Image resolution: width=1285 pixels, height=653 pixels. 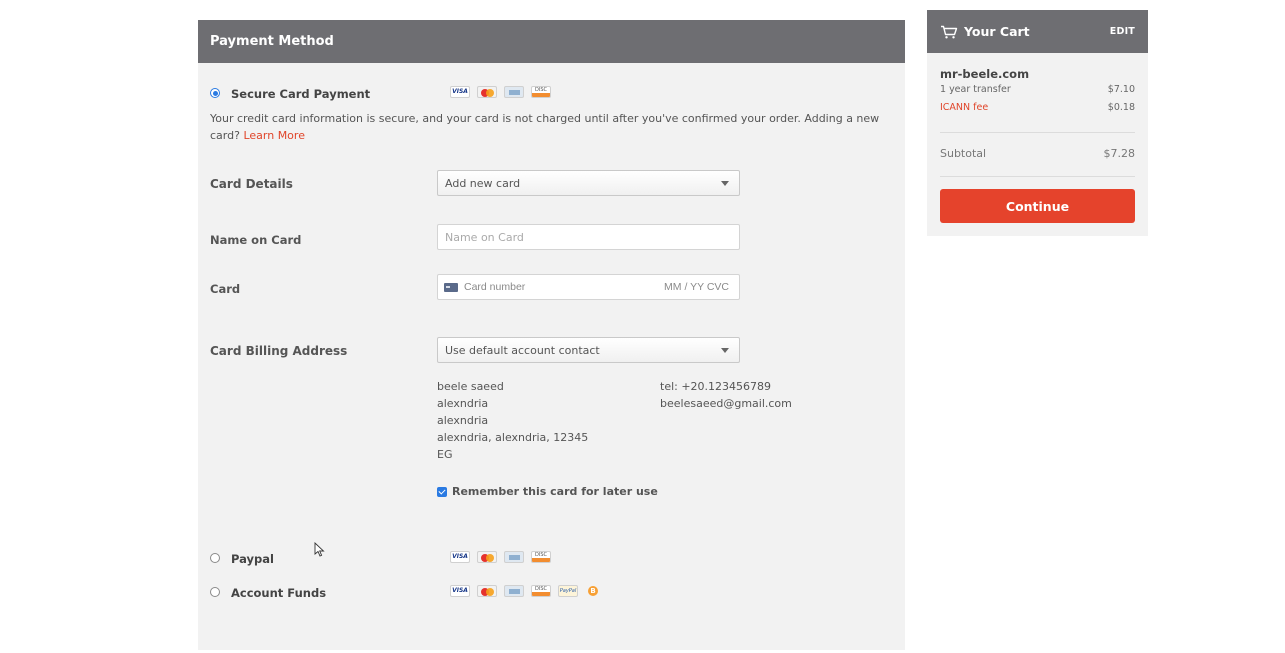 I want to click on cart-domain: mr-beele.com, so click(x=985, y=74).